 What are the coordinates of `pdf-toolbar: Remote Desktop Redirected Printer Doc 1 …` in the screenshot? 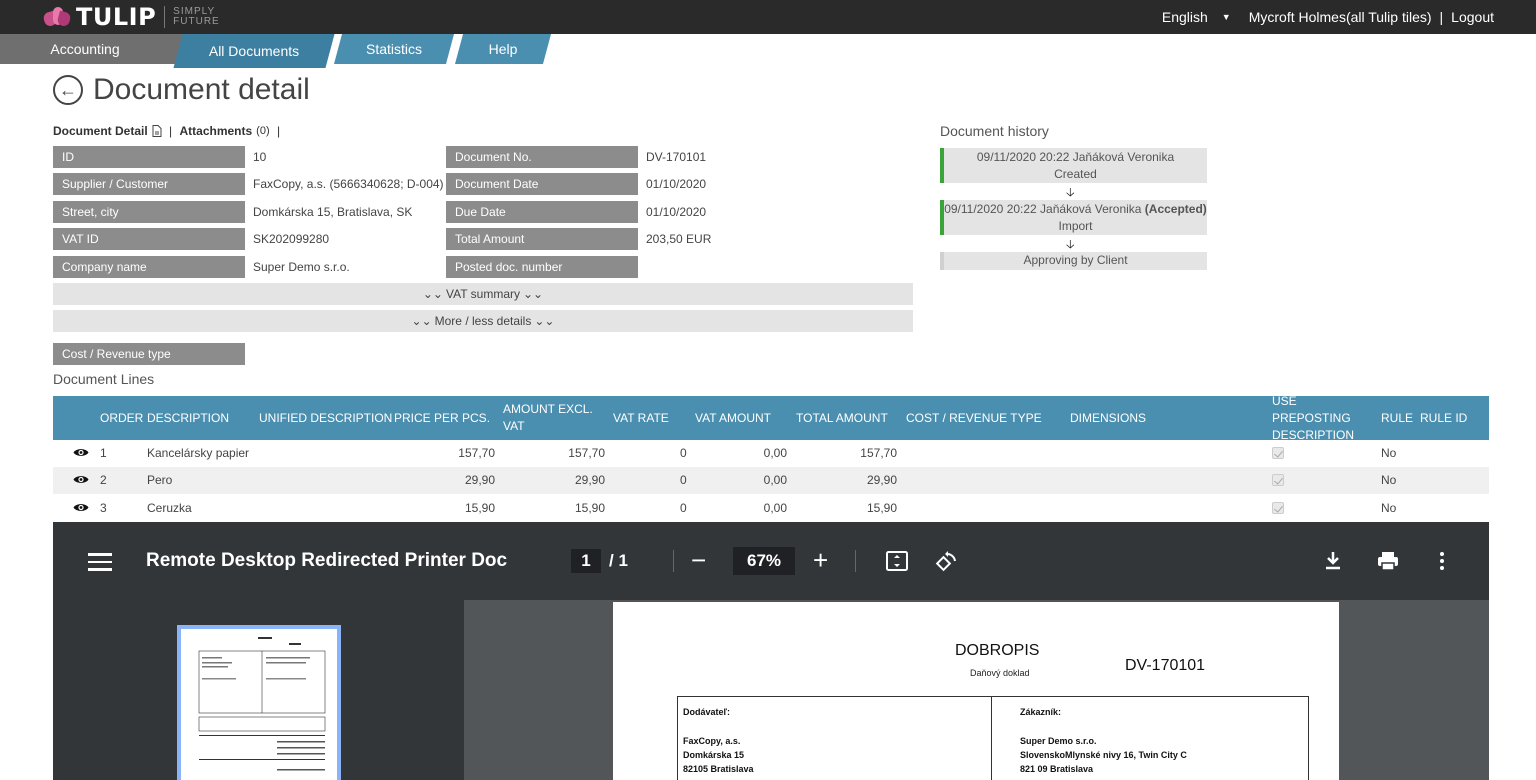 It's located at (771, 561).